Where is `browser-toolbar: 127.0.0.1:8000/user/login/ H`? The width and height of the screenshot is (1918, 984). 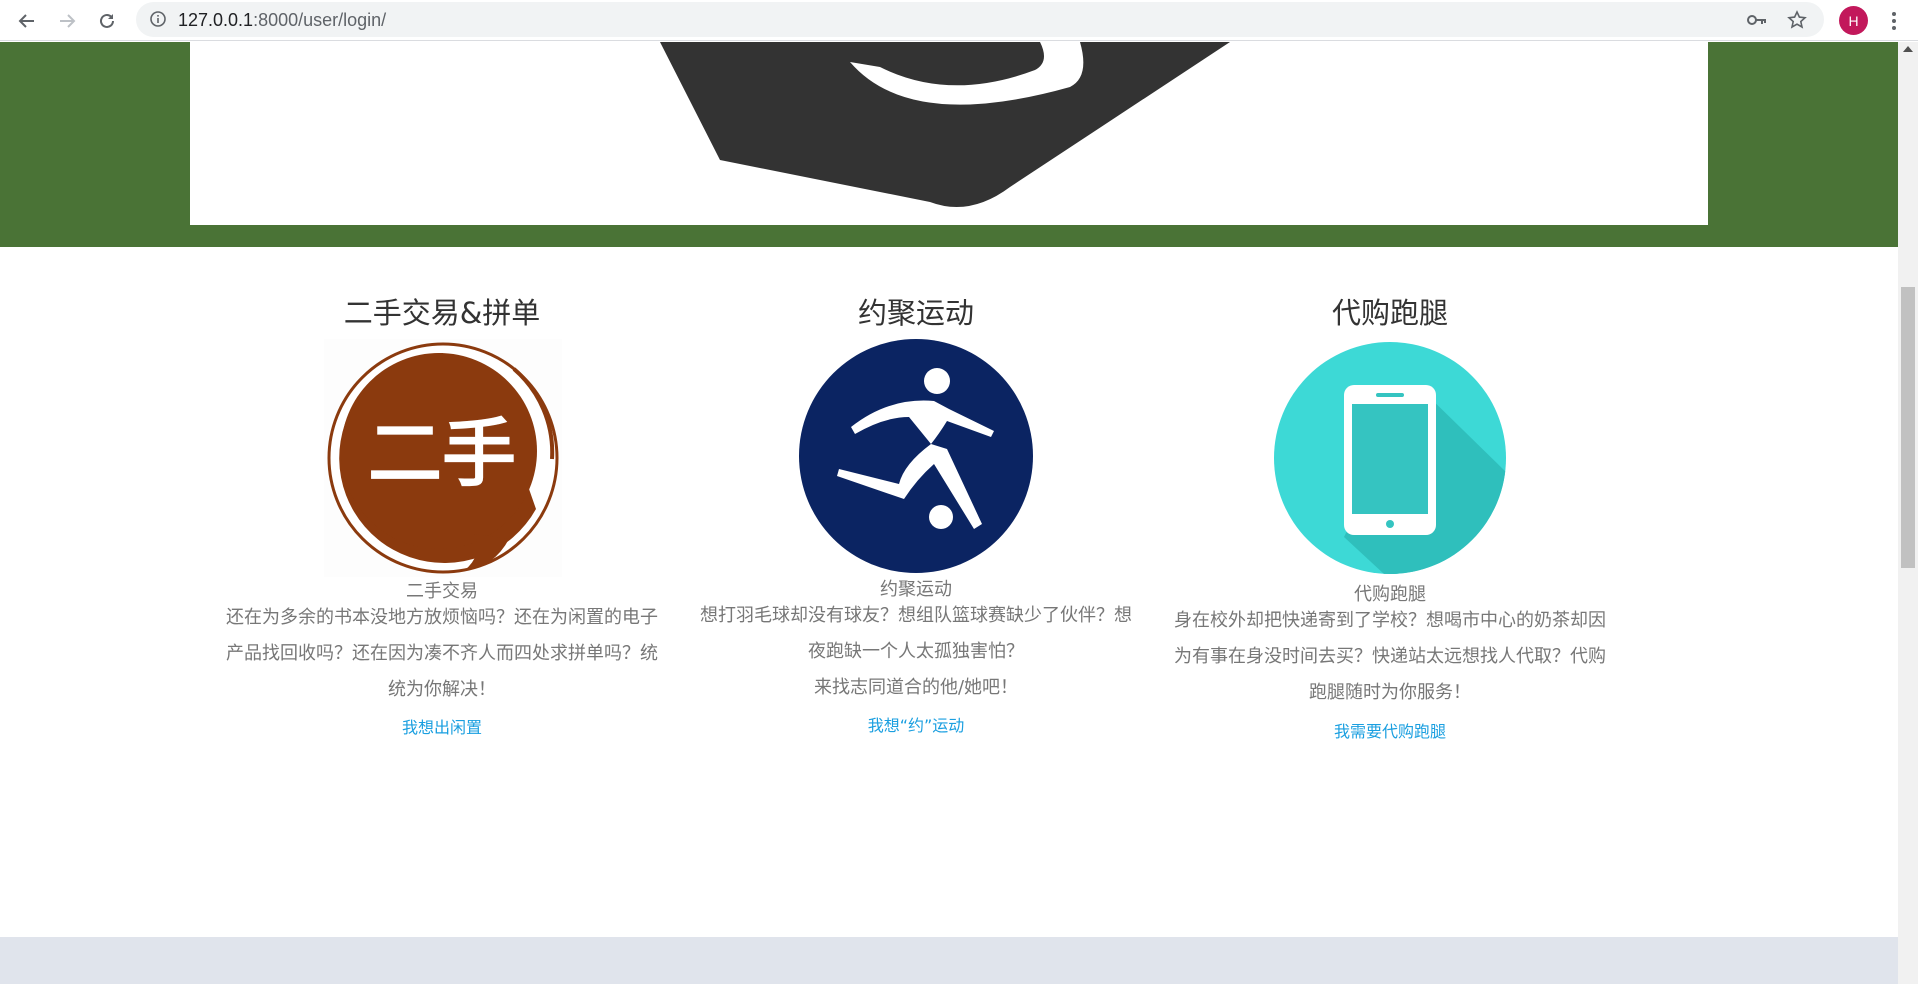 browser-toolbar: 127.0.0.1:8000/user/login/ H is located at coordinates (959, 20).